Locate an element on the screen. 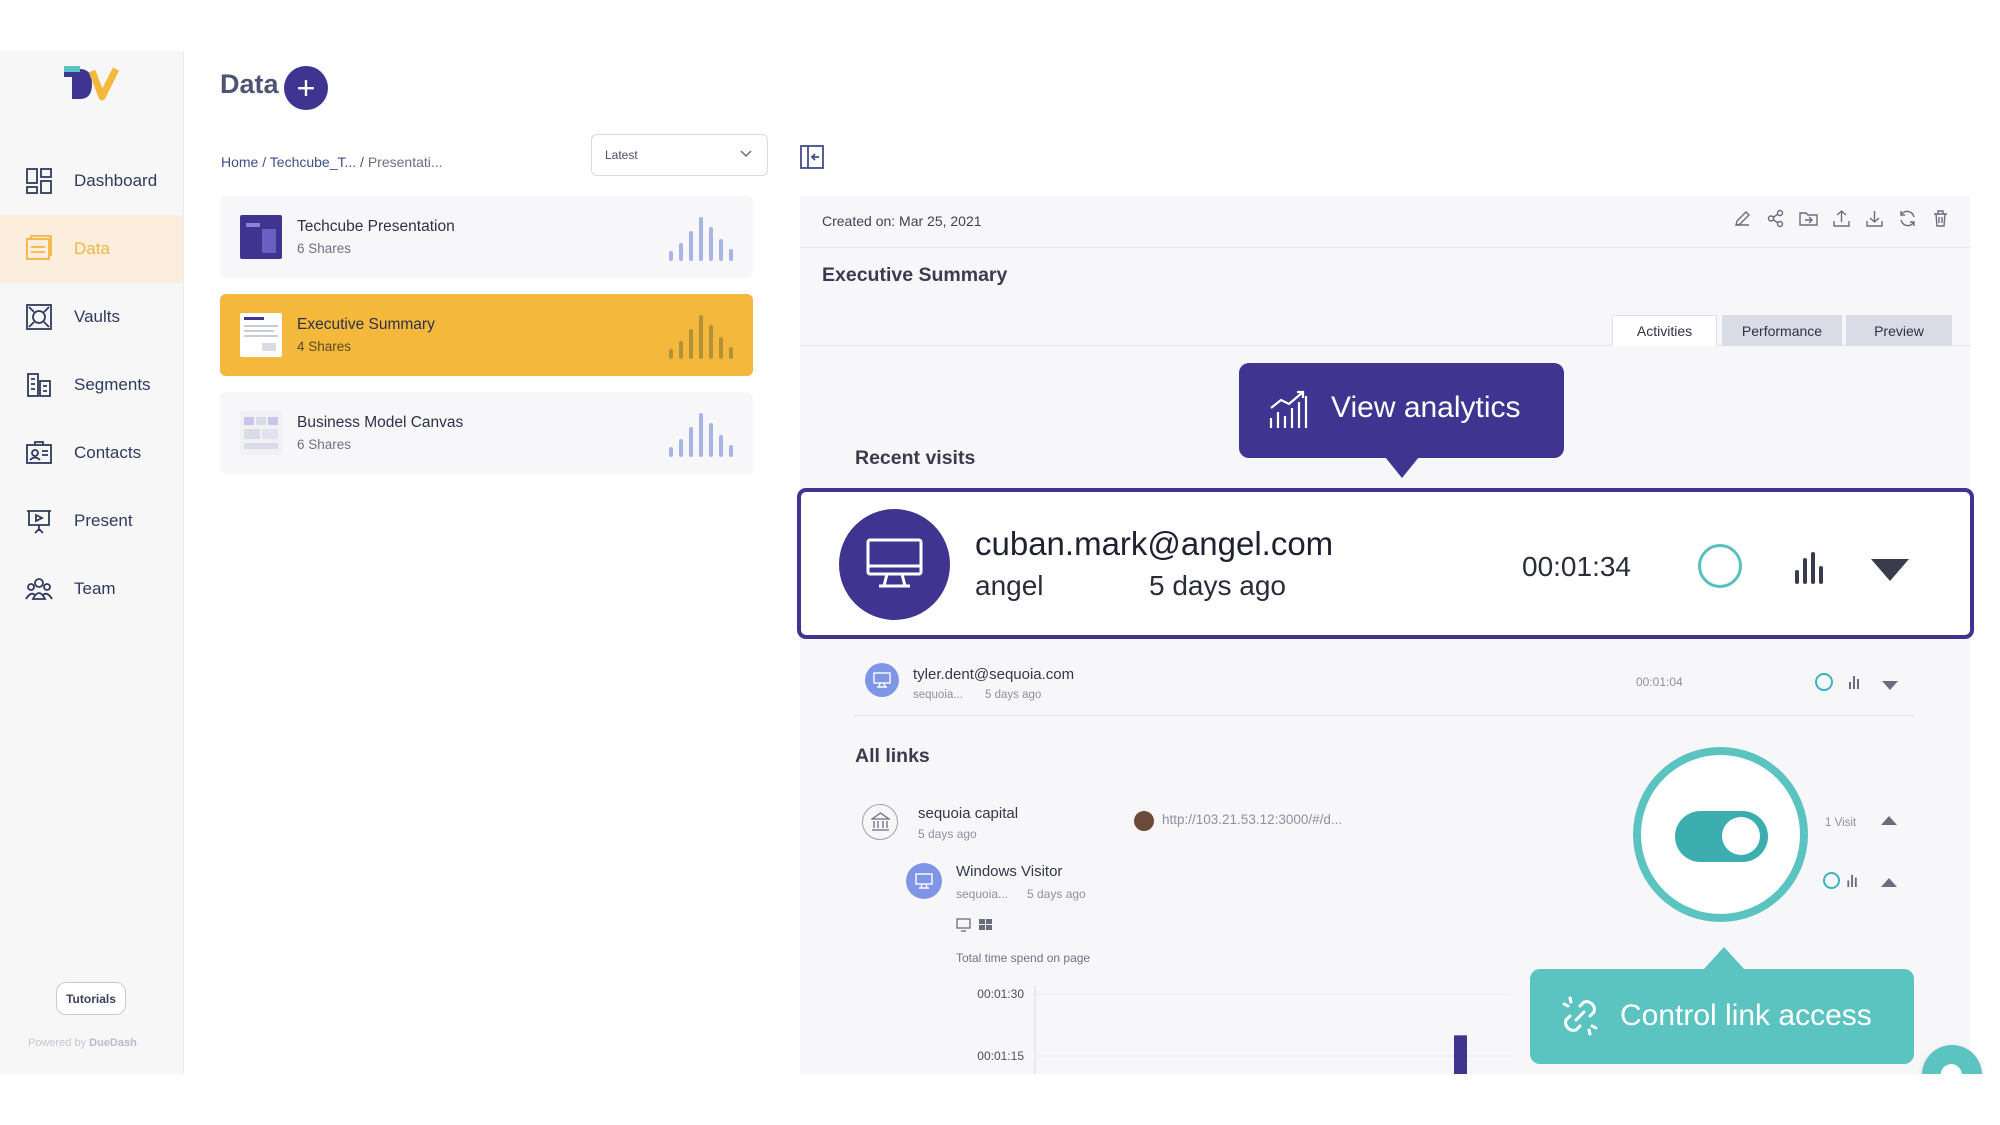  powered-by-brand: DueDash is located at coordinates (113, 1043).